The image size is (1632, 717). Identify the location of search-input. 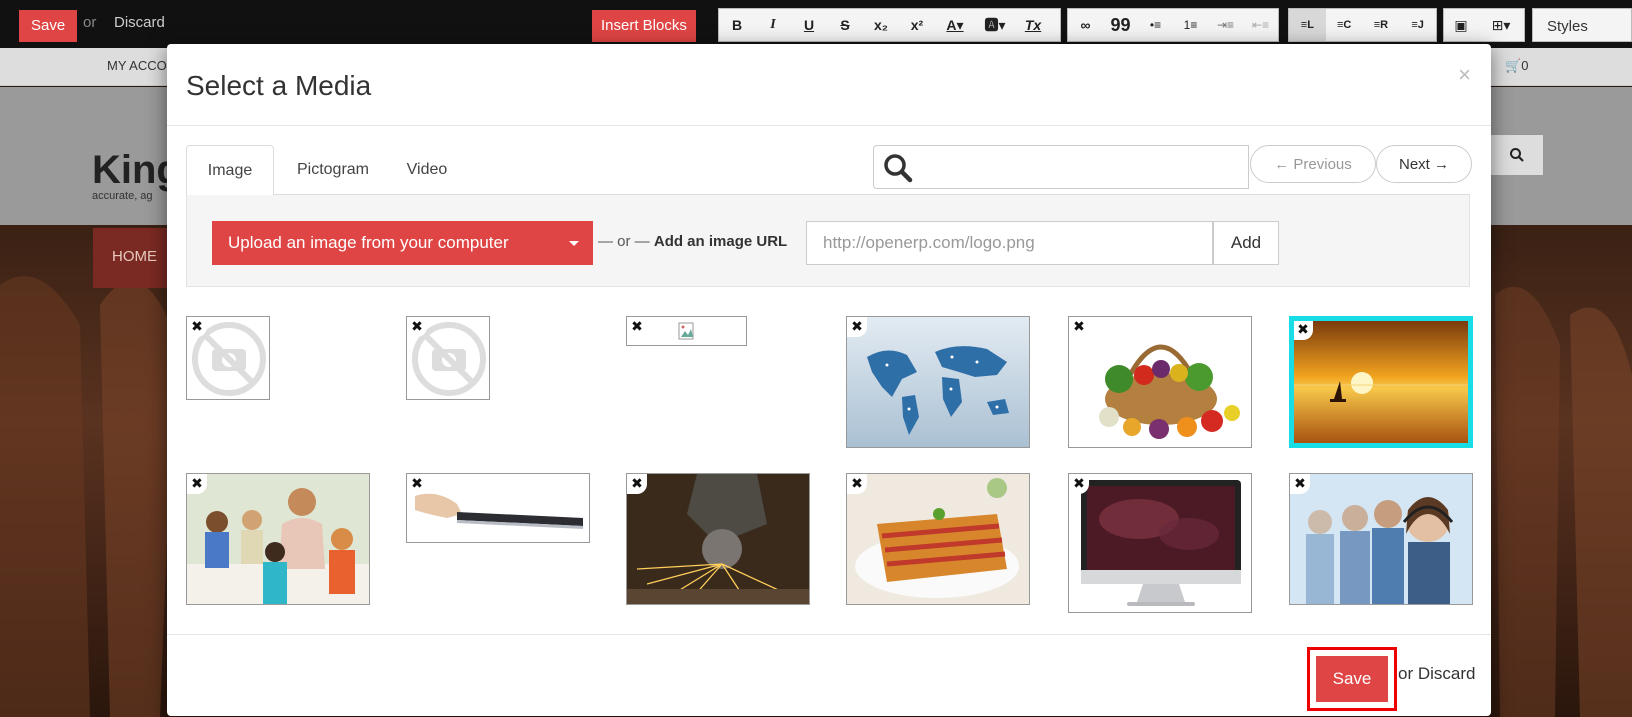
(1061, 167).